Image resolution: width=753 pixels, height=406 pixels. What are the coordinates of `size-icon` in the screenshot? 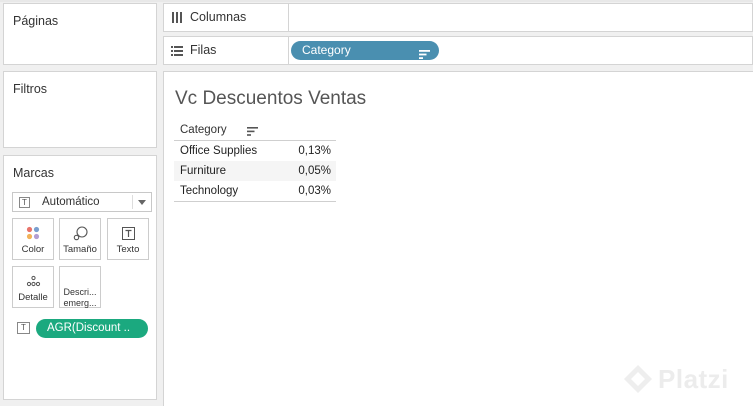 It's located at (80, 233).